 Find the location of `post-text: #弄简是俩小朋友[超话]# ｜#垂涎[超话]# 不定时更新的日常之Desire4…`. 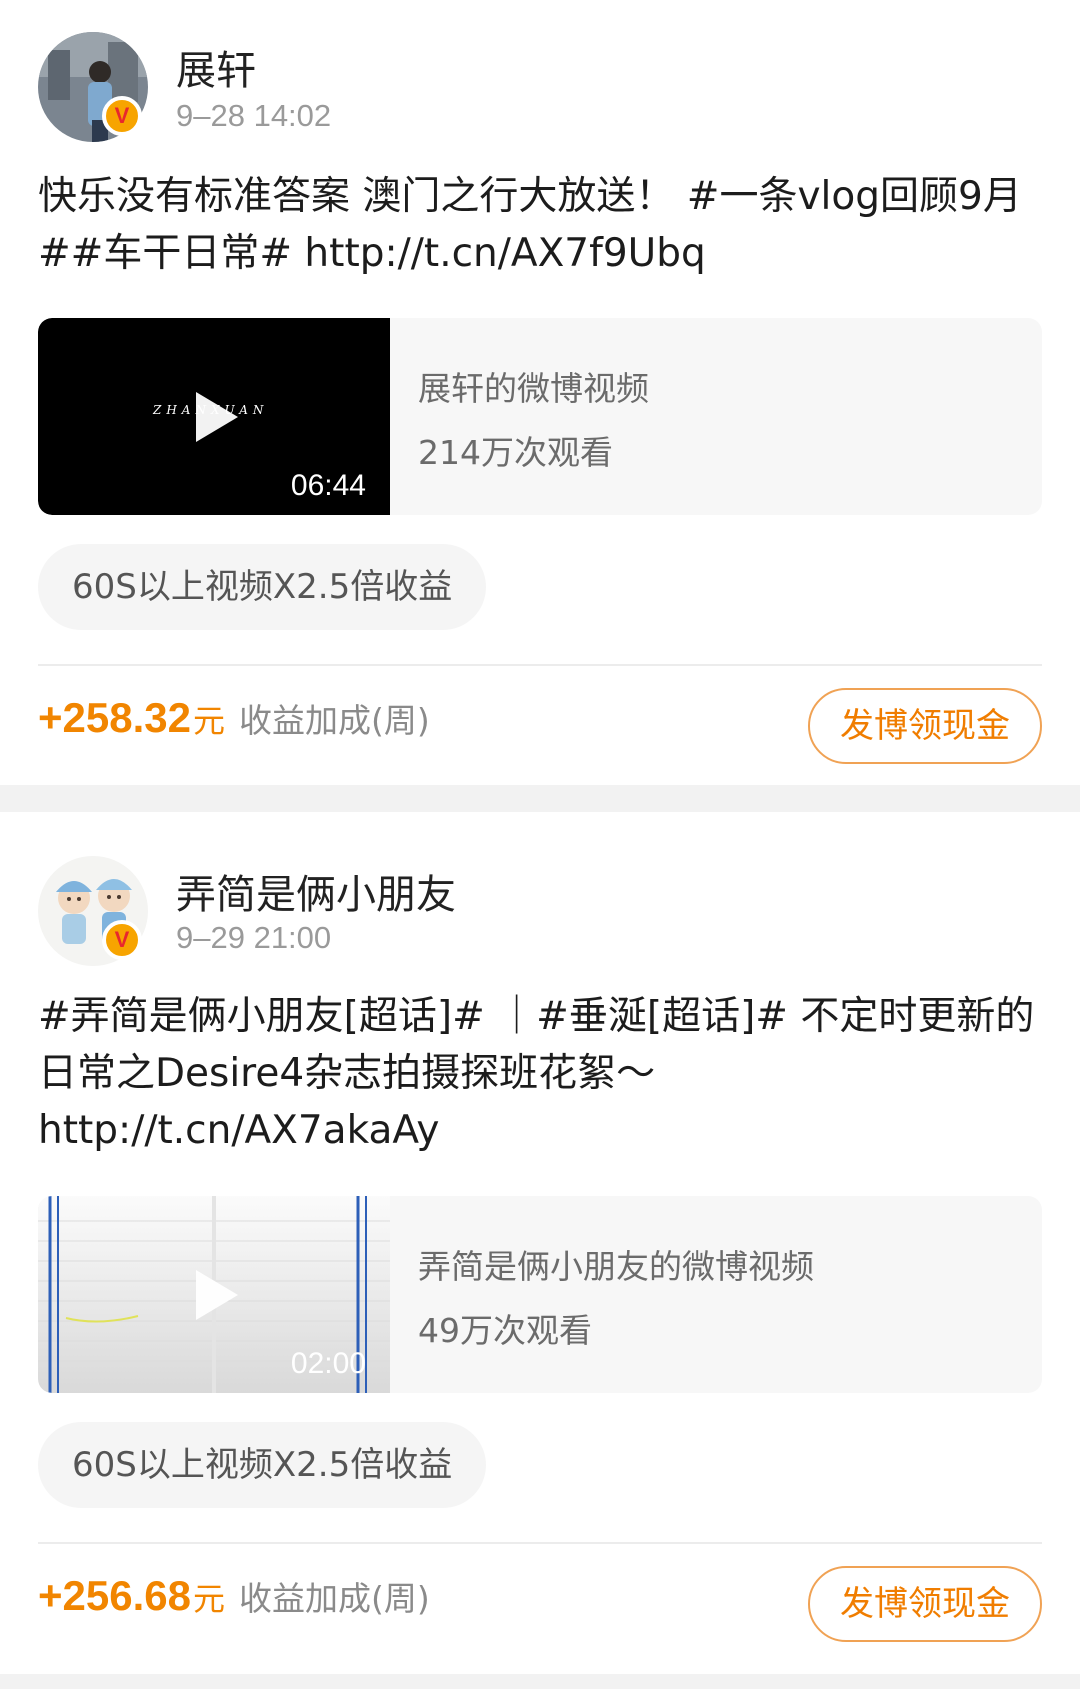

post-text: #弄简是俩小朋友[超话]# ｜#垂涎[超话]# 不定时更新的日常之Desire4… is located at coordinates (536, 1073).